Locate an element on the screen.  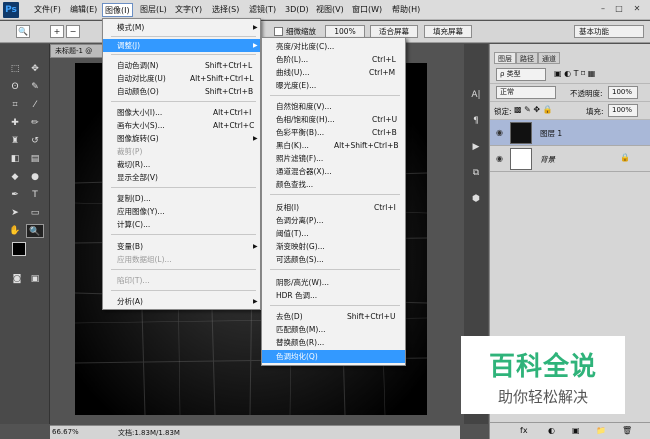
menu-item-analysis: 分析(A) ▶ is located at coordinates (181, 301).